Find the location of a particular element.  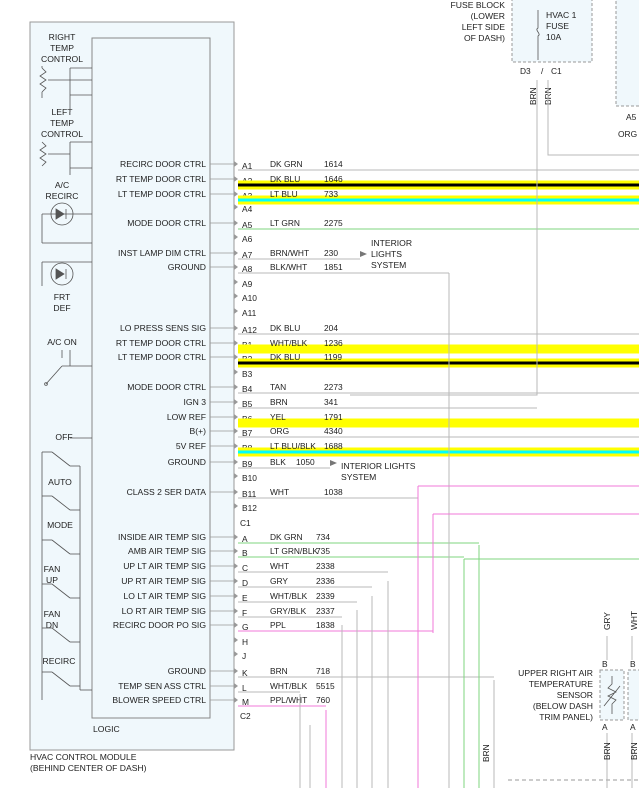

circuit-row: B12 is located at coordinates (245, 508).